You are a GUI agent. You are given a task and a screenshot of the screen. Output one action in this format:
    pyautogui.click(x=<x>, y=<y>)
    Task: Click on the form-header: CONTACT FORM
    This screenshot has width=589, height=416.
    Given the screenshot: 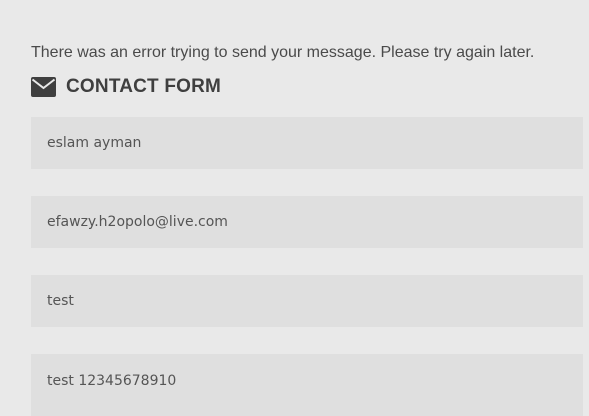 What is the action you would take?
    pyautogui.click(x=126, y=87)
    